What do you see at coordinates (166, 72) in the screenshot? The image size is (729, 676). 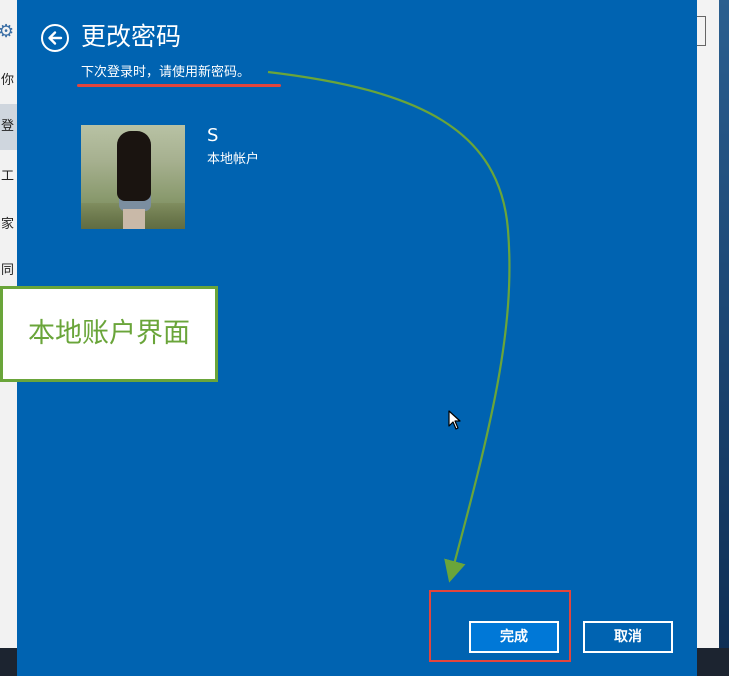 I see `subtitle: 下次登录时，请使用新密码。` at bounding box center [166, 72].